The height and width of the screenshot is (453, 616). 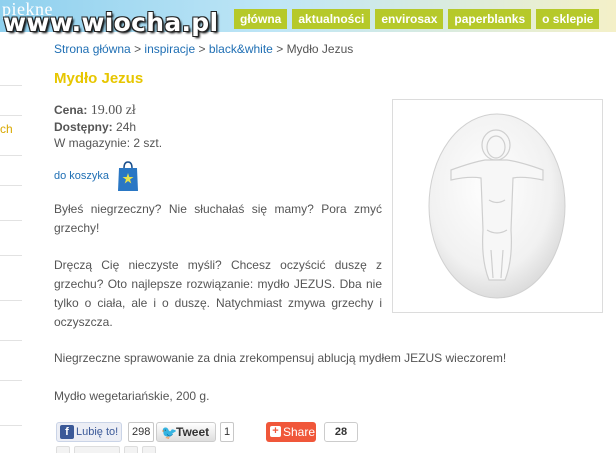 What do you see at coordinates (97, 432) in the screenshot?
I see `facebook-like-label: Lubię to!` at bounding box center [97, 432].